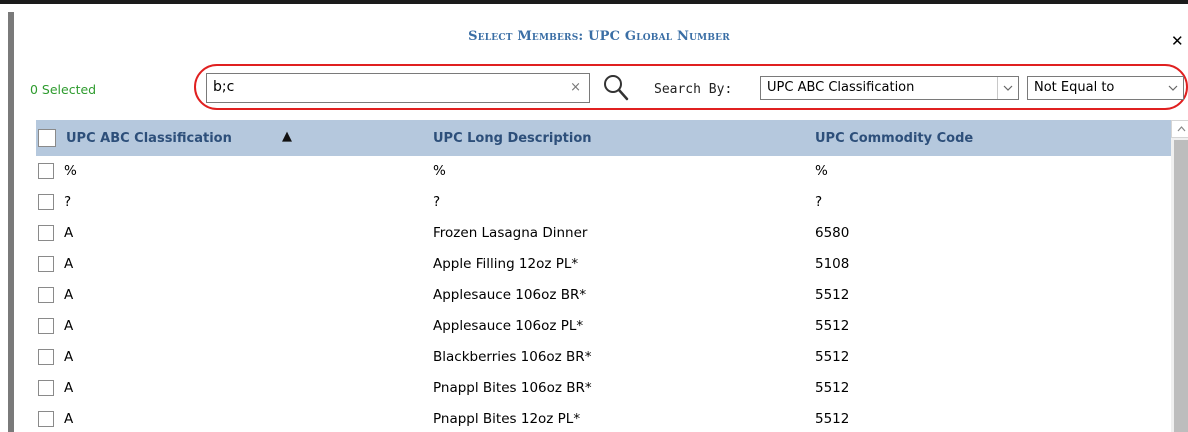 The height and width of the screenshot is (432, 1188). I want to click on operator-select: Not Equal to, so click(1105, 88).